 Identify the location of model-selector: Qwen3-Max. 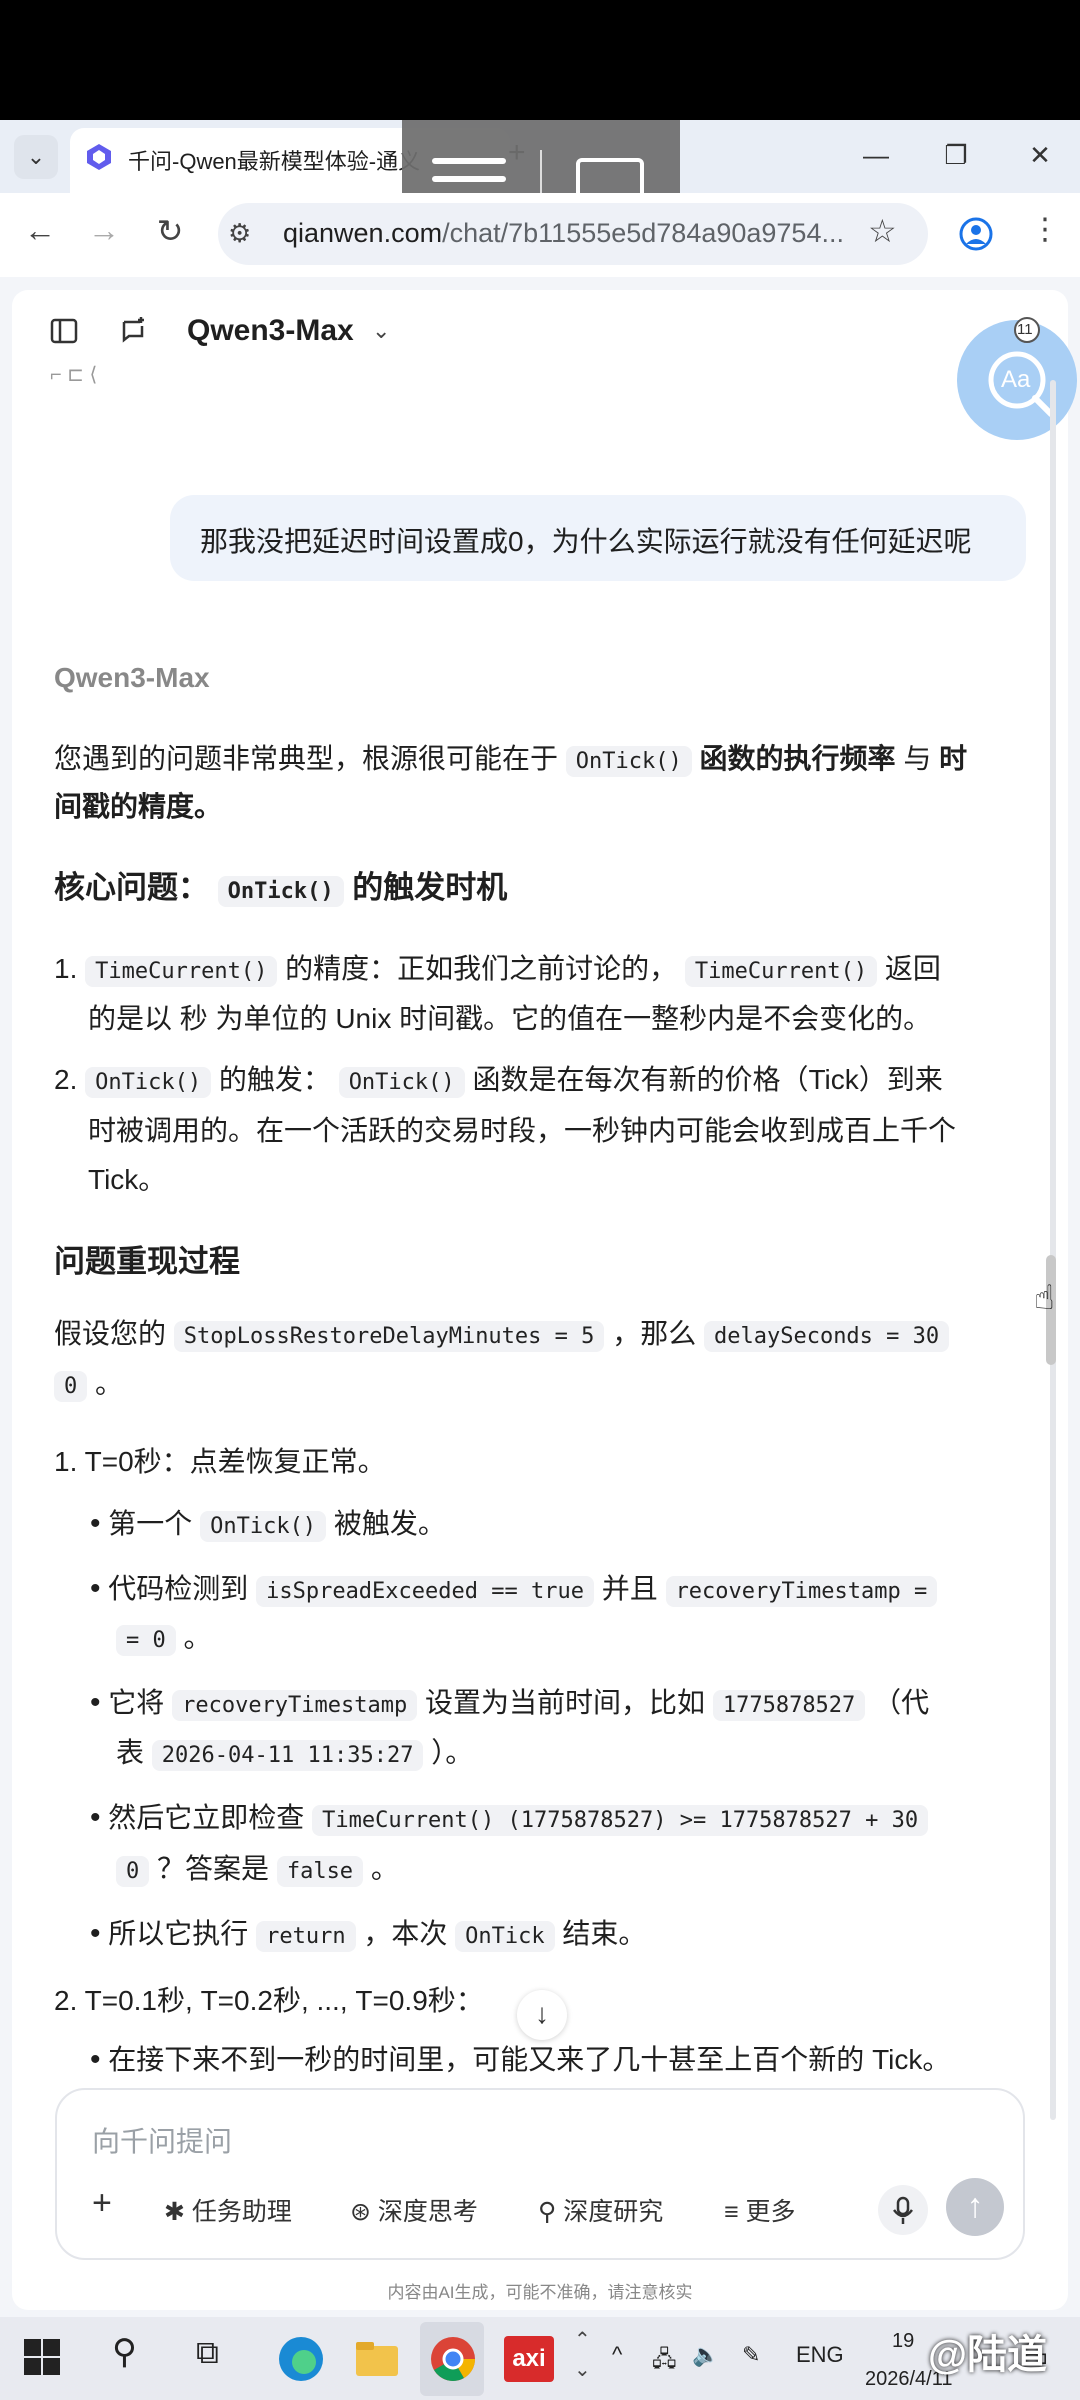
(270, 331).